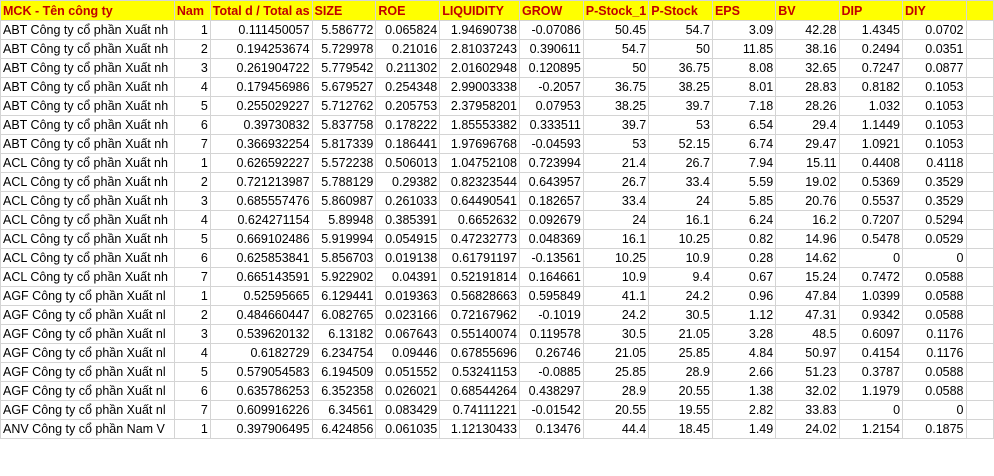 This screenshot has height=476, width=994. Describe the element at coordinates (807, 201) in the screenshot. I see `cell-bv: 20.76` at that location.